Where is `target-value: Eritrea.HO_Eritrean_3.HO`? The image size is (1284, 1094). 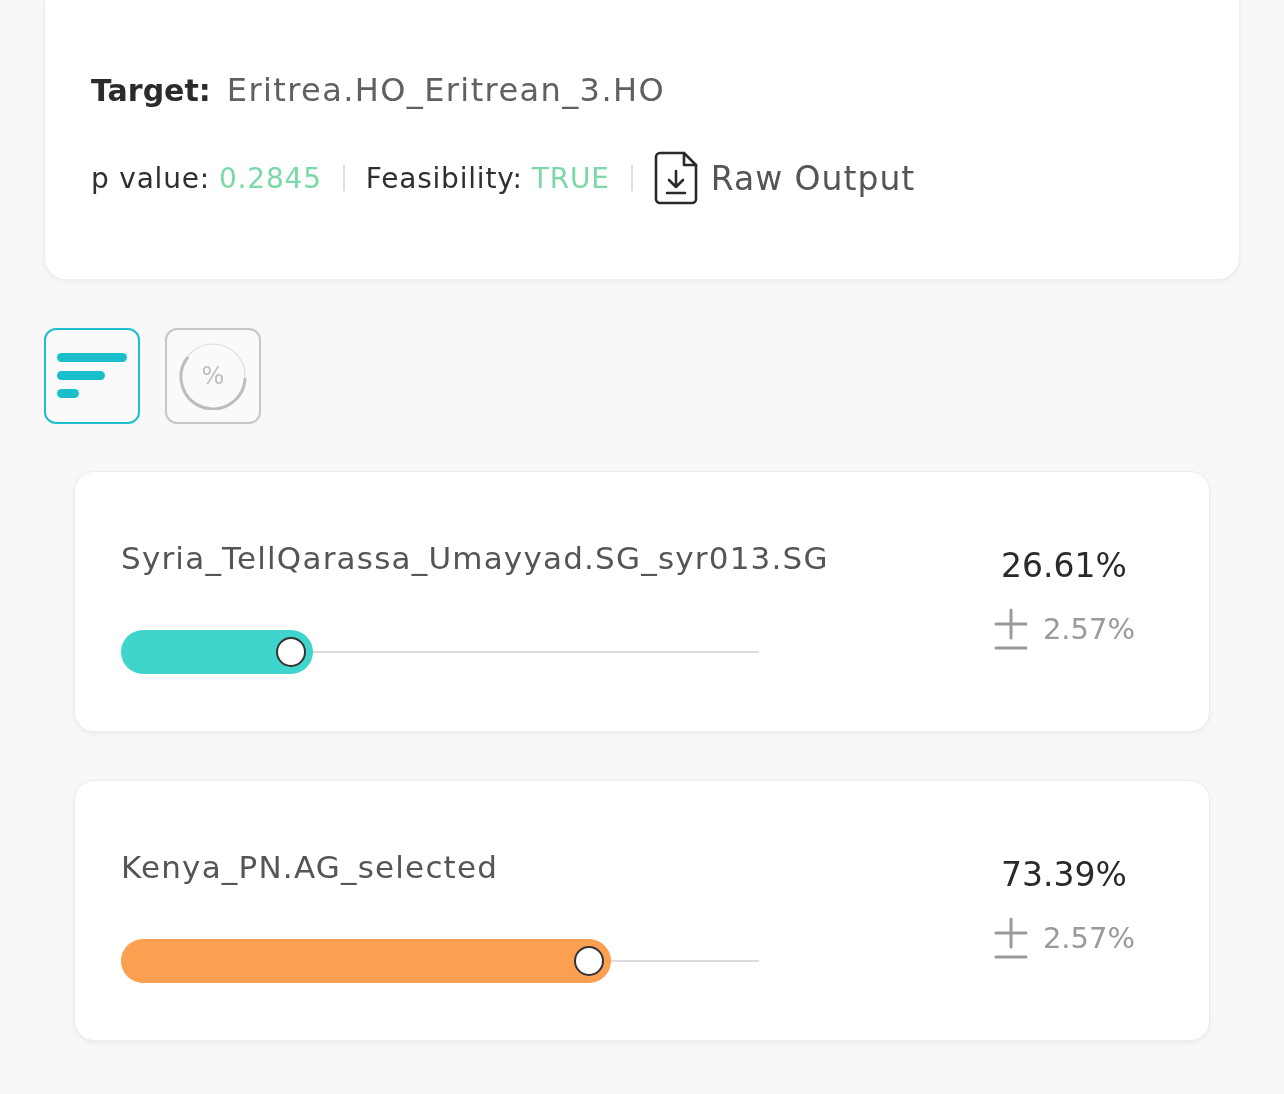
target-value: Eritrea.HO_Eritrean_3.HO is located at coordinates (445, 90).